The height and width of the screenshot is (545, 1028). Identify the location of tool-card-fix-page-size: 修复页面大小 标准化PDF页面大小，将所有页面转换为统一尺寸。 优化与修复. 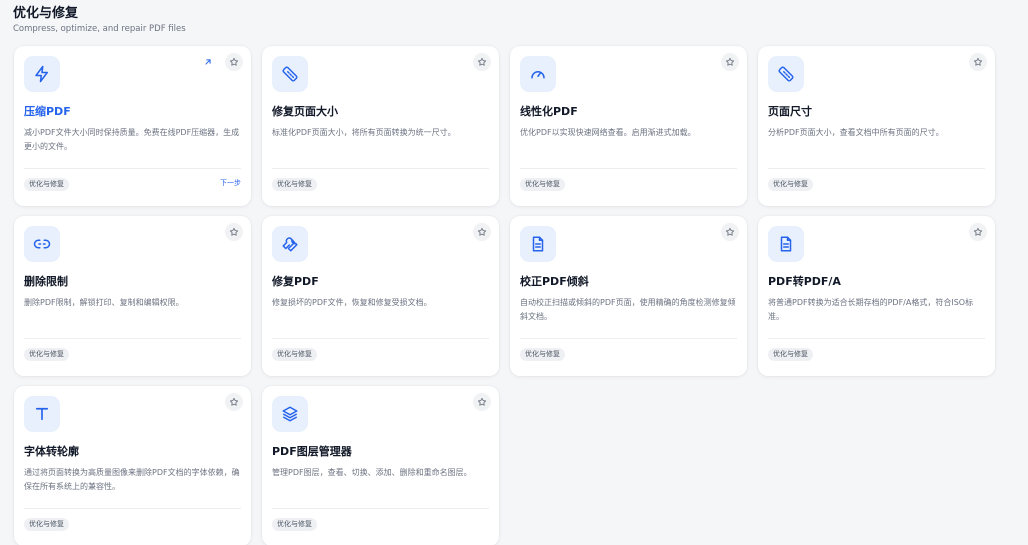
(380, 126).